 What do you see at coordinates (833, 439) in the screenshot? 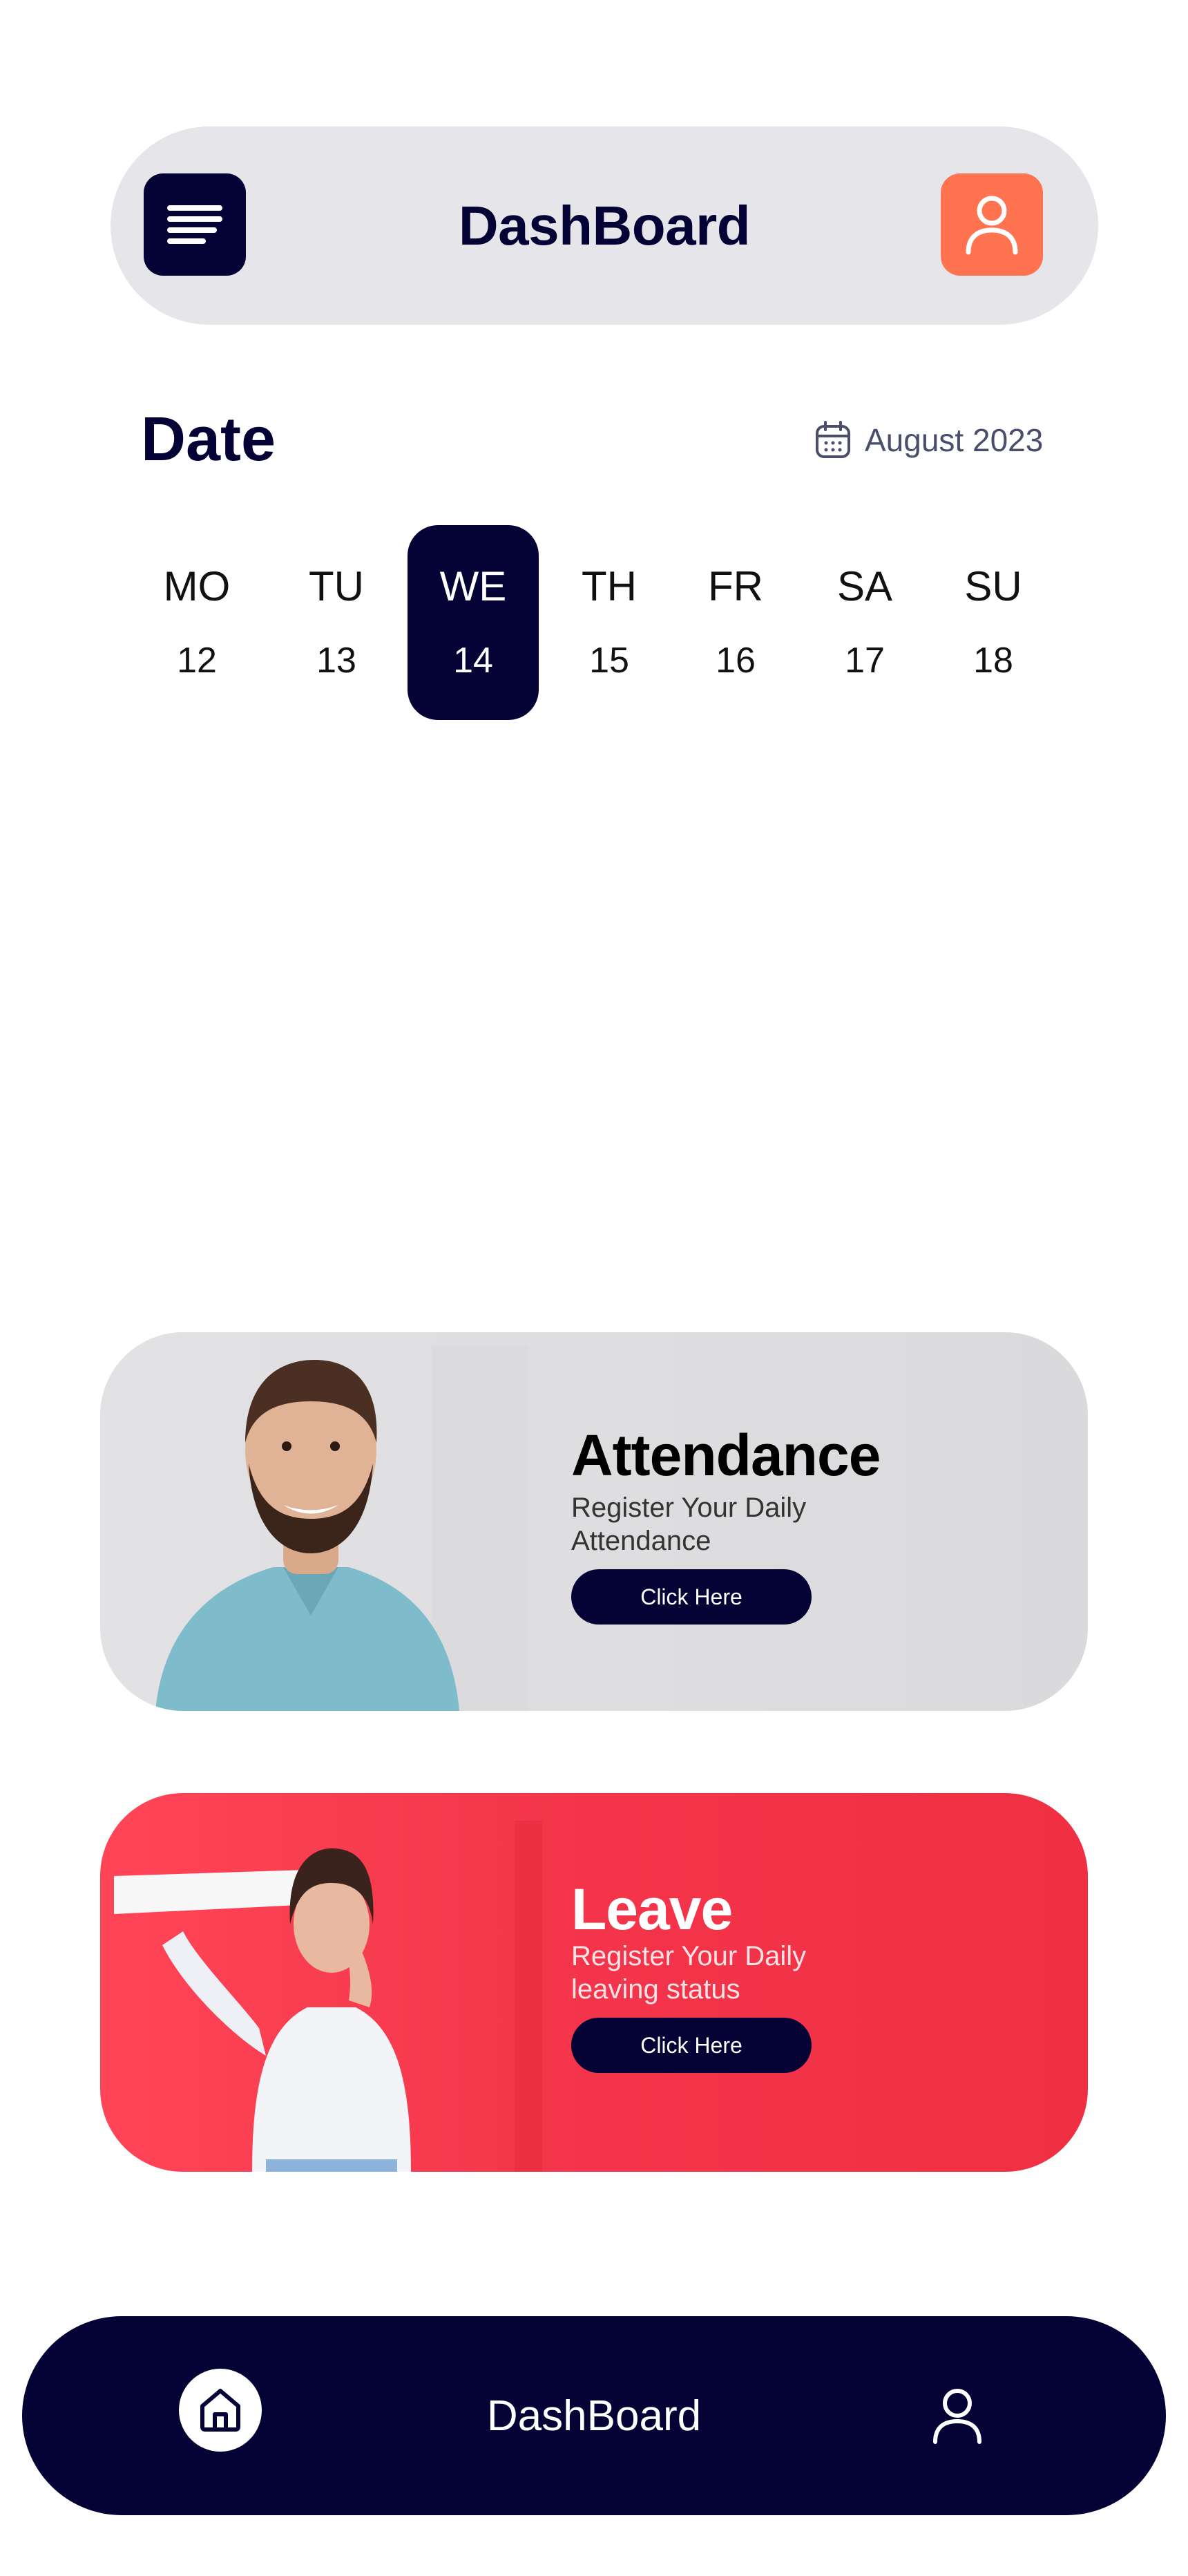
I see `calendar-icon` at bounding box center [833, 439].